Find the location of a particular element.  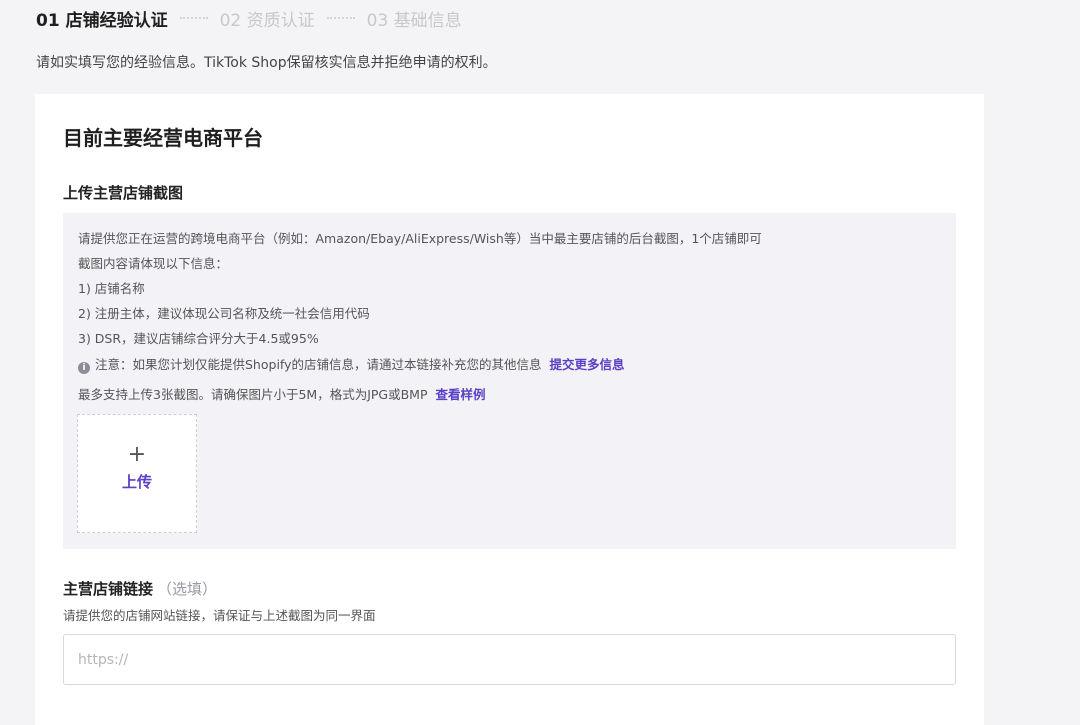

store-link-label: 主营店铺链接 is located at coordinates (108, 589).